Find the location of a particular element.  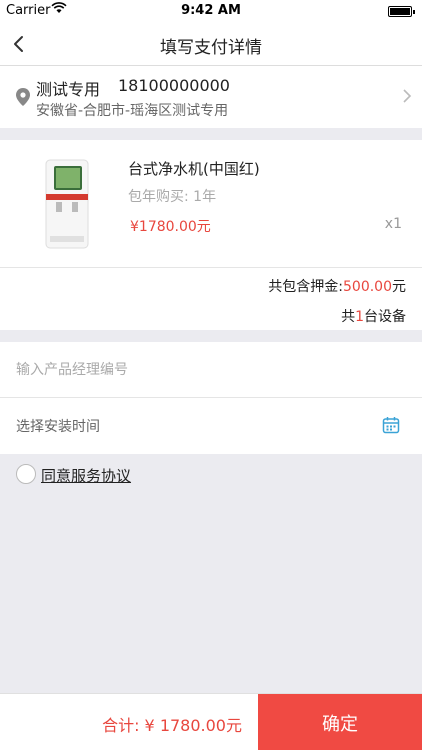

count-prefix: 共 is located at coordinates (348, 317).